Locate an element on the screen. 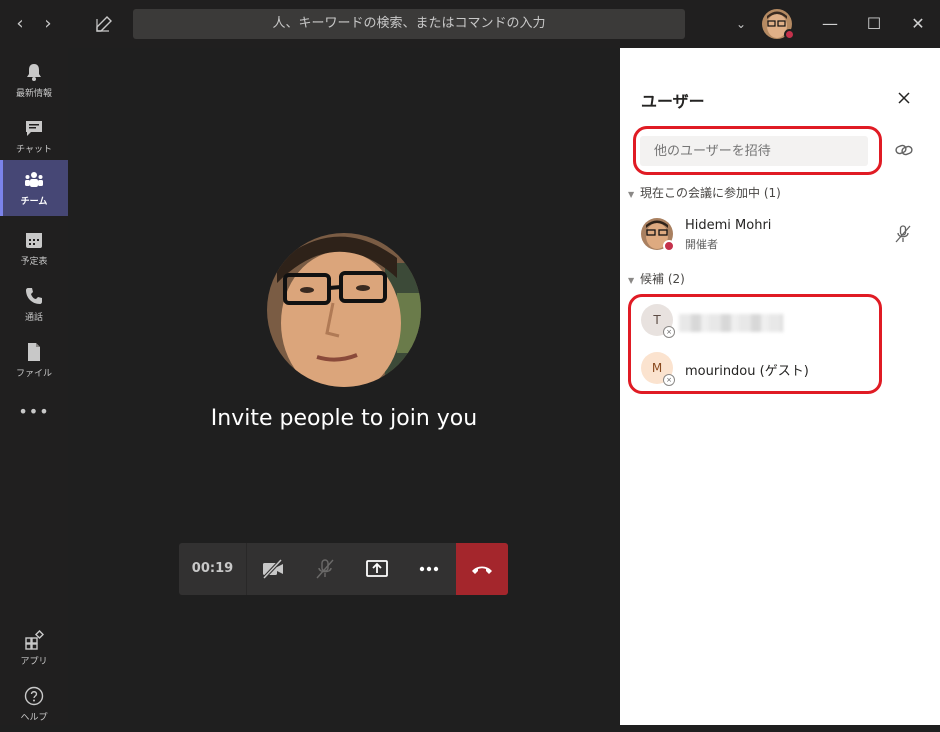 The height and width of the screenshot is (732, 940). section-label: 現在この会議に参加中 is located at coordinates (700, 193).